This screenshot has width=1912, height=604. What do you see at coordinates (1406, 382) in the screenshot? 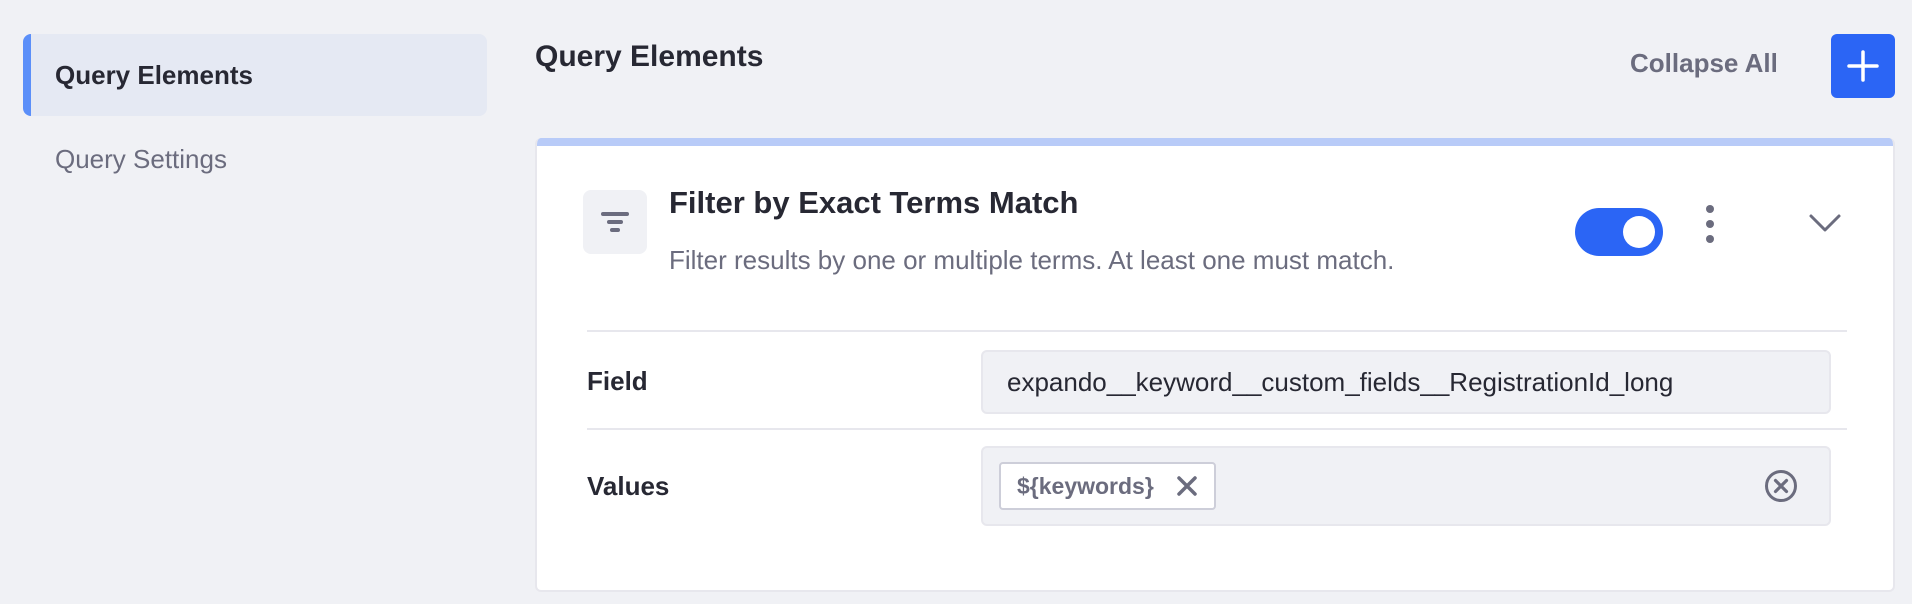
I see `field-input` at bounding box center [1406, 382].